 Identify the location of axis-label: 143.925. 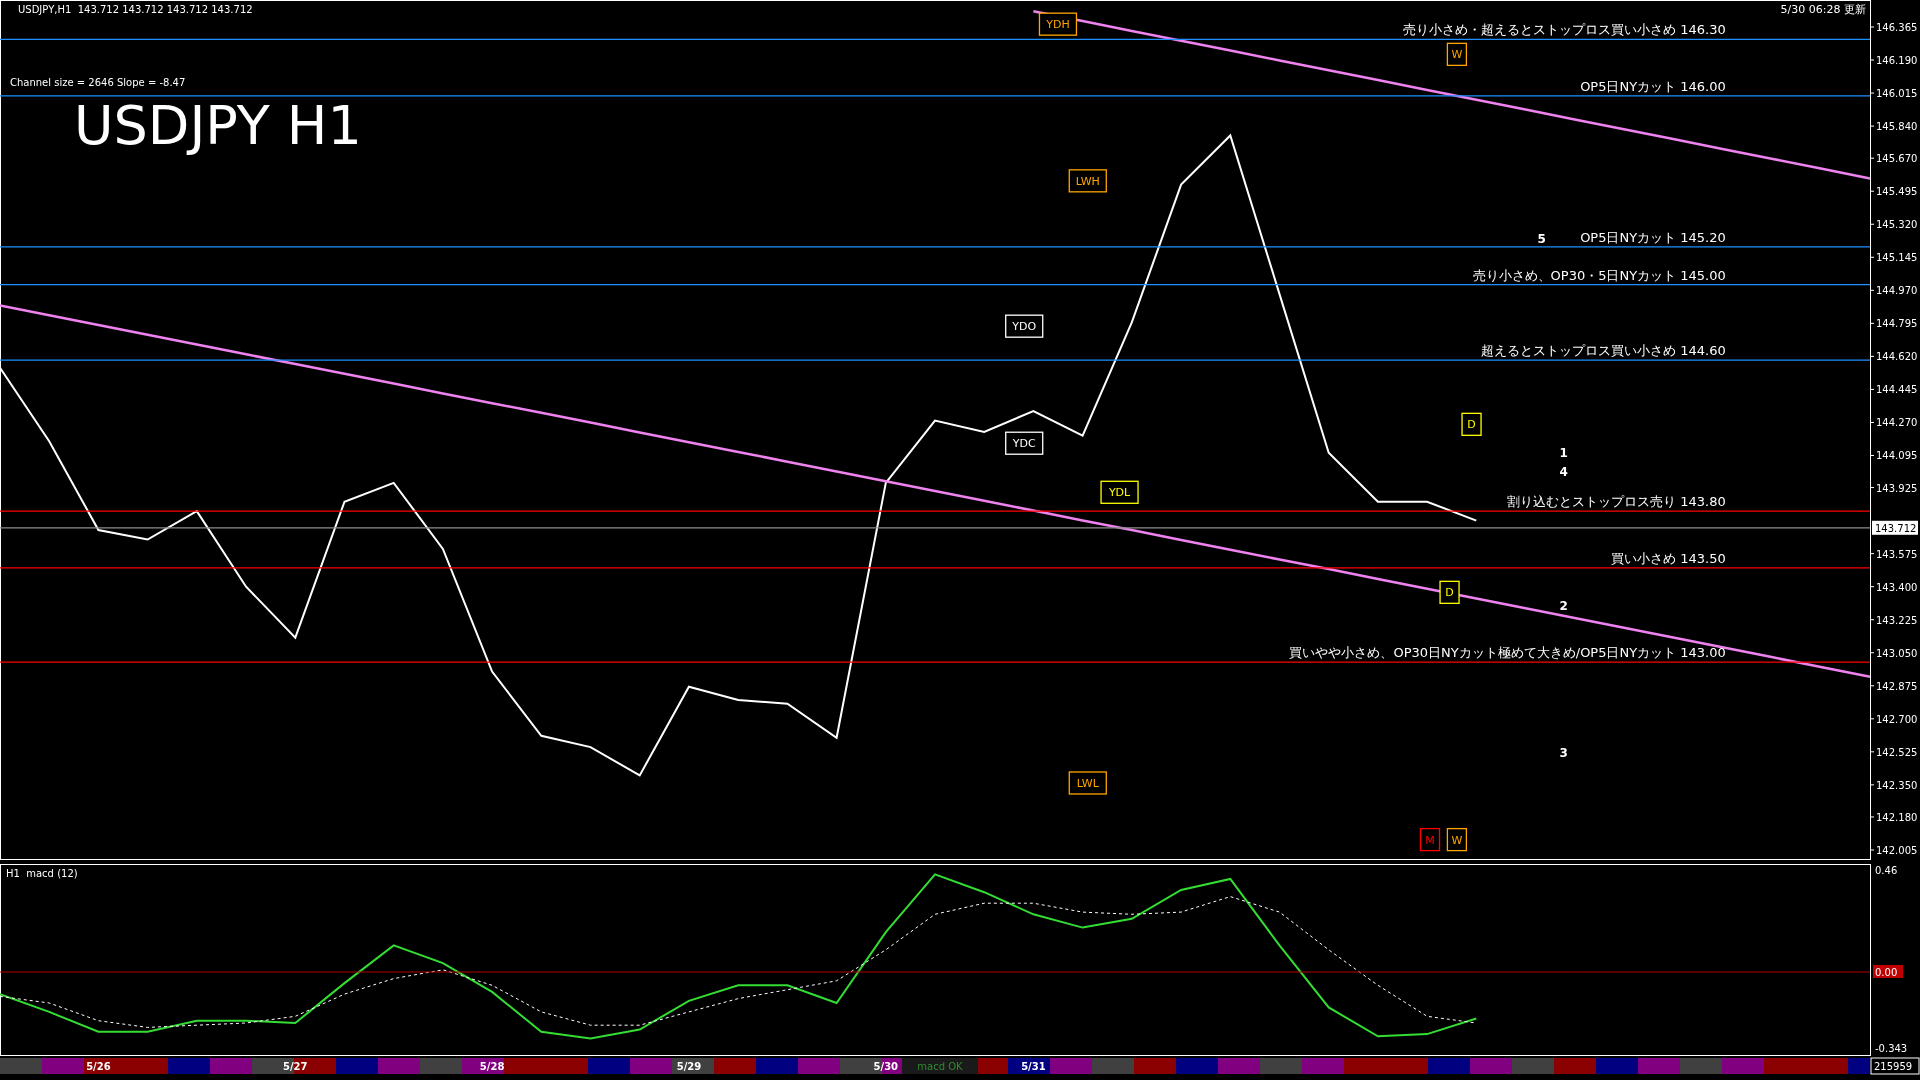
(1897, 488).